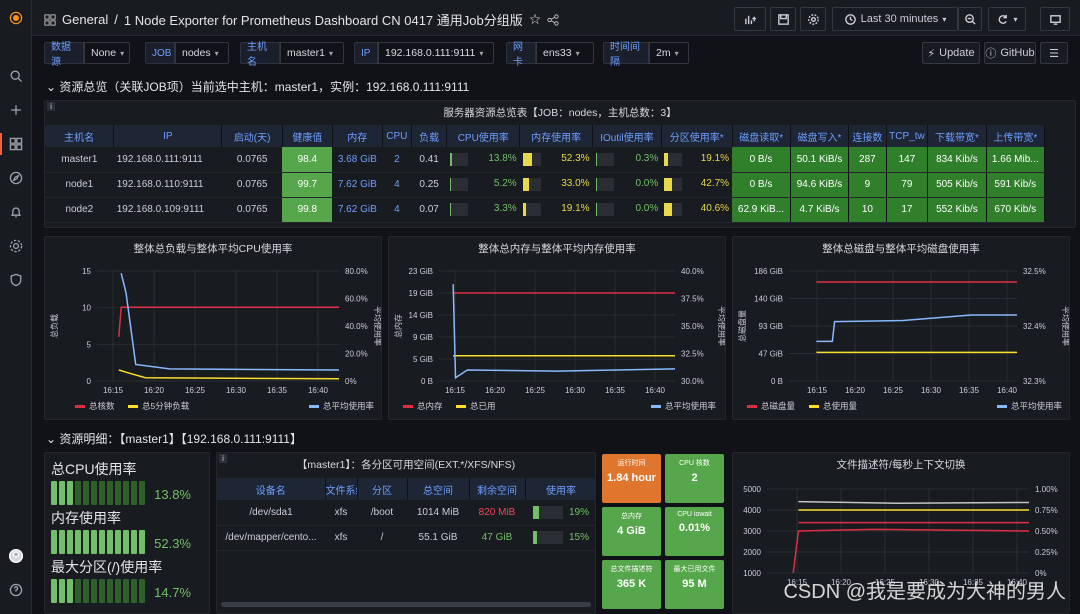 The height and width of the screenshot is (614, 1080). What do you see at coordinates (1054, 53) in the screenshot?
I see `menu-icon: ☰` at bounding box center [1054, 53].